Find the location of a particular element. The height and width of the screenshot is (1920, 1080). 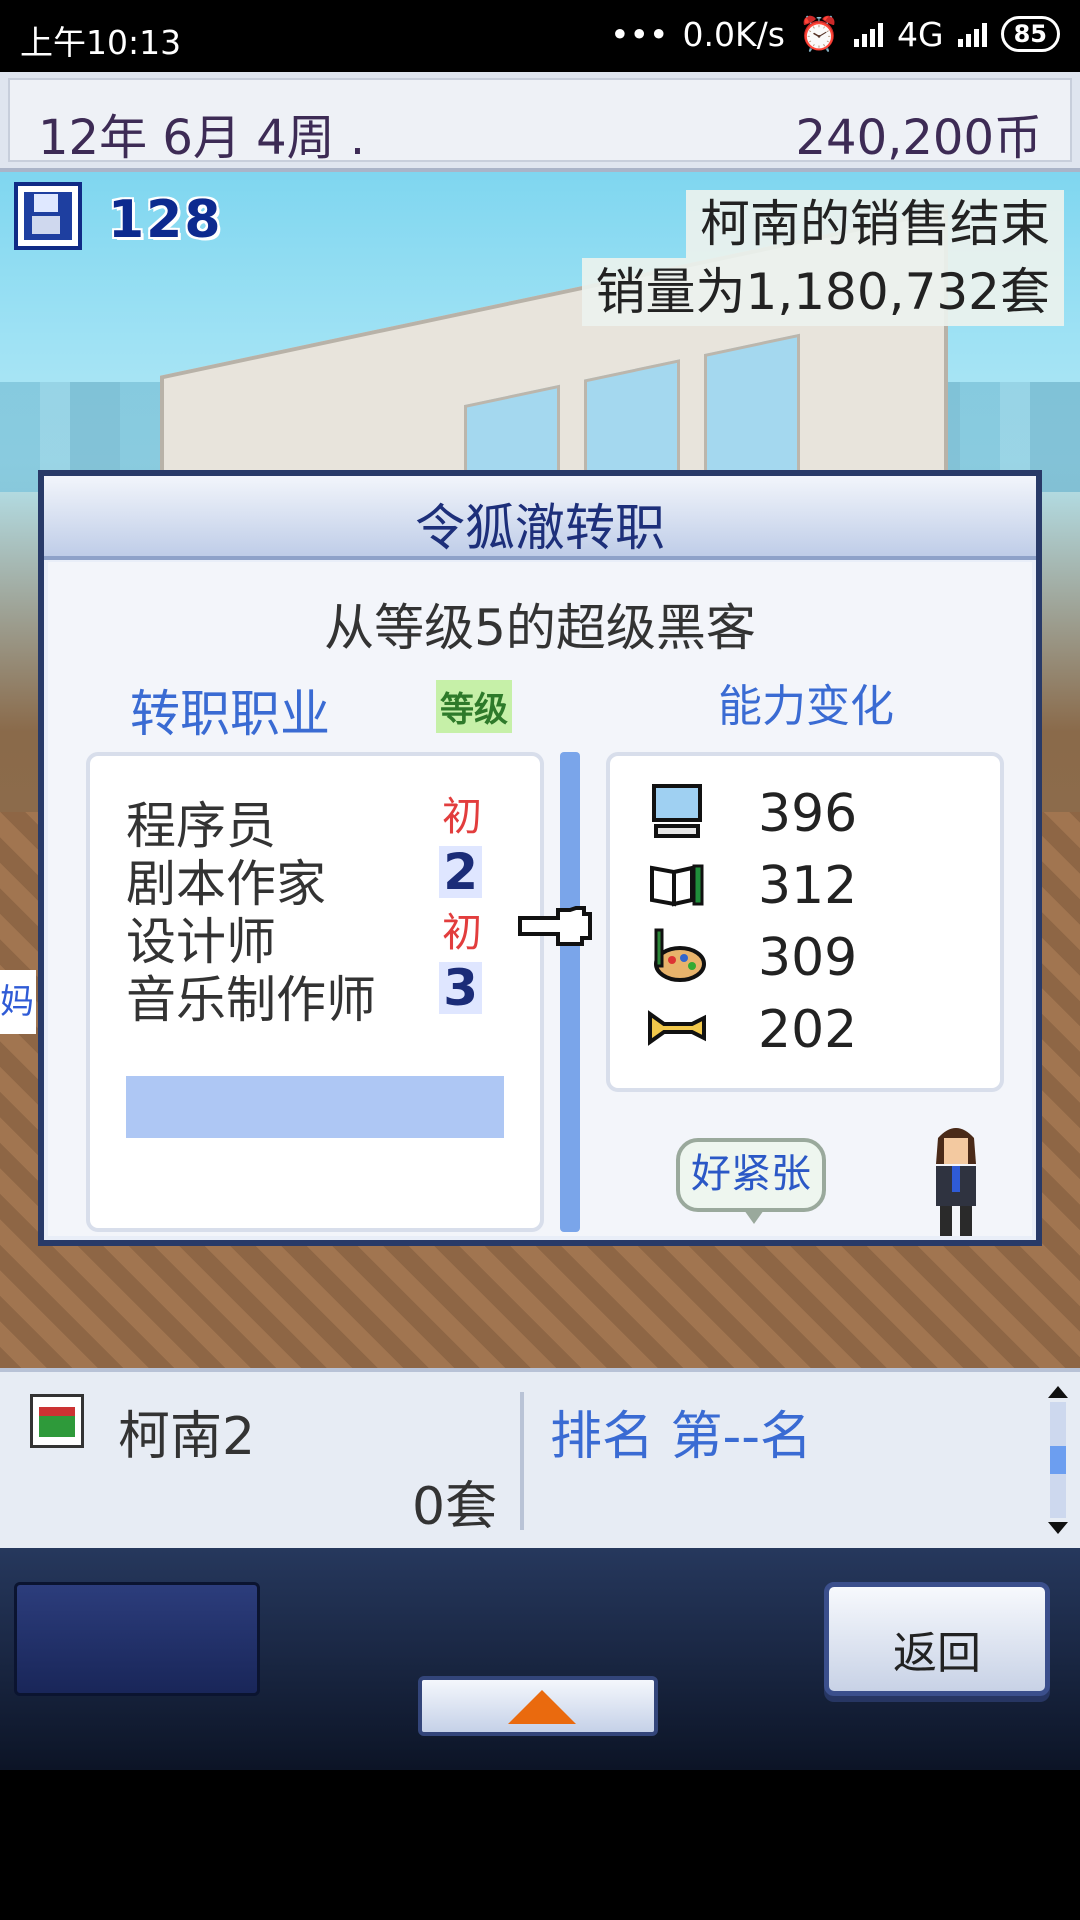

sales-notice-line1: 柯南的销售结束 is located at coordinates (875, 224).